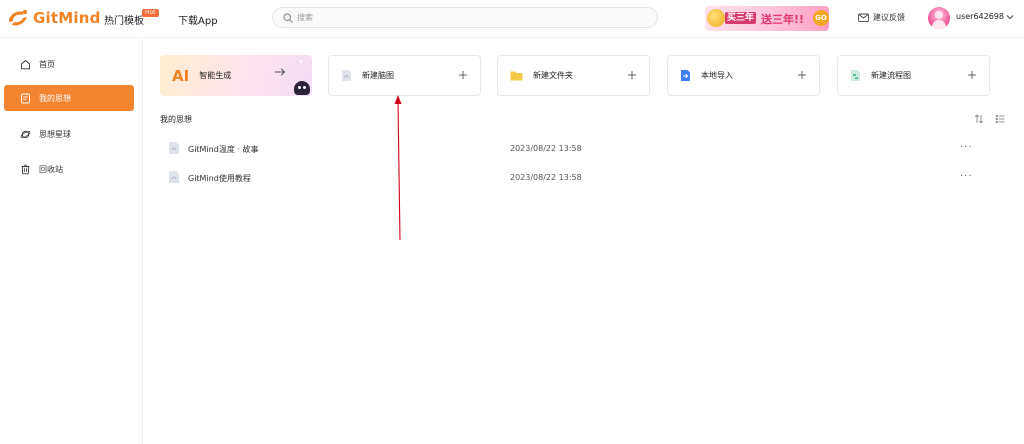 Image resolution: width=1024 pixels, height=444 pixels. Describe the element at coordinates (821, 18) in the screenshot. I see `promo-go-button: GO` at that location.